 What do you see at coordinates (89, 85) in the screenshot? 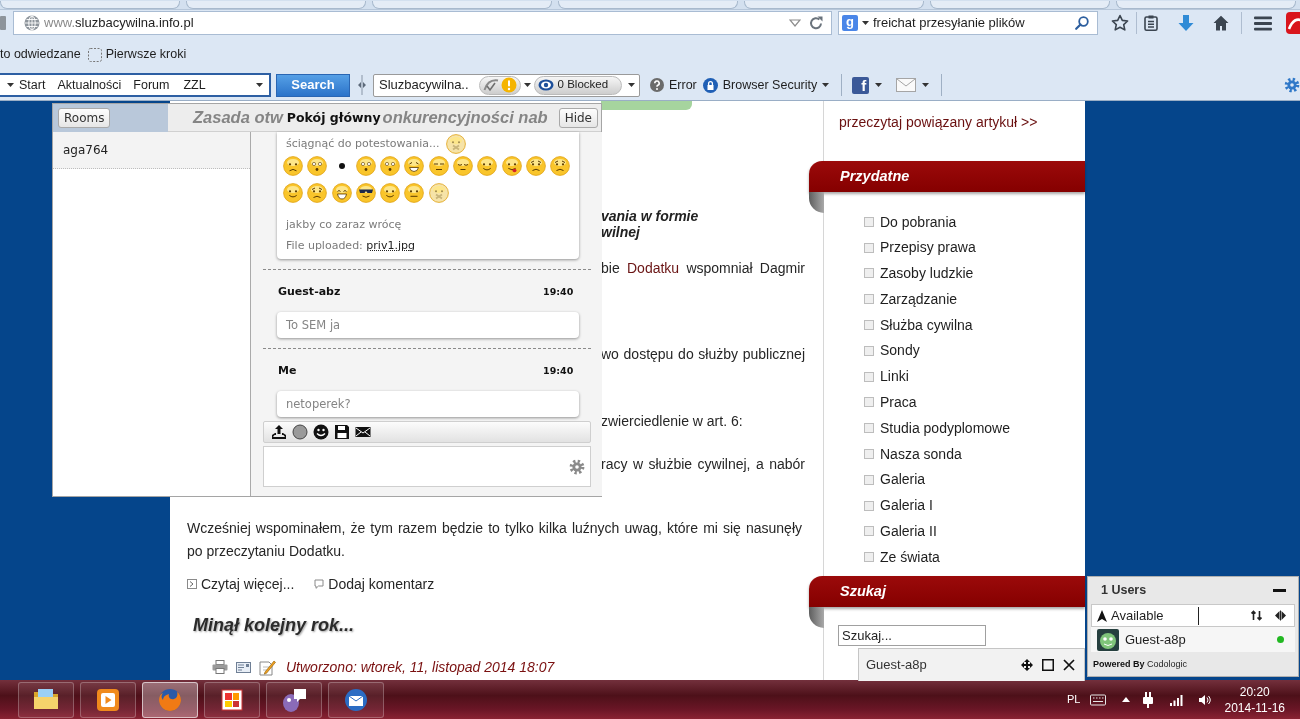
I see `toolbar-link: Aktualności` at bounding box center [89, 85].